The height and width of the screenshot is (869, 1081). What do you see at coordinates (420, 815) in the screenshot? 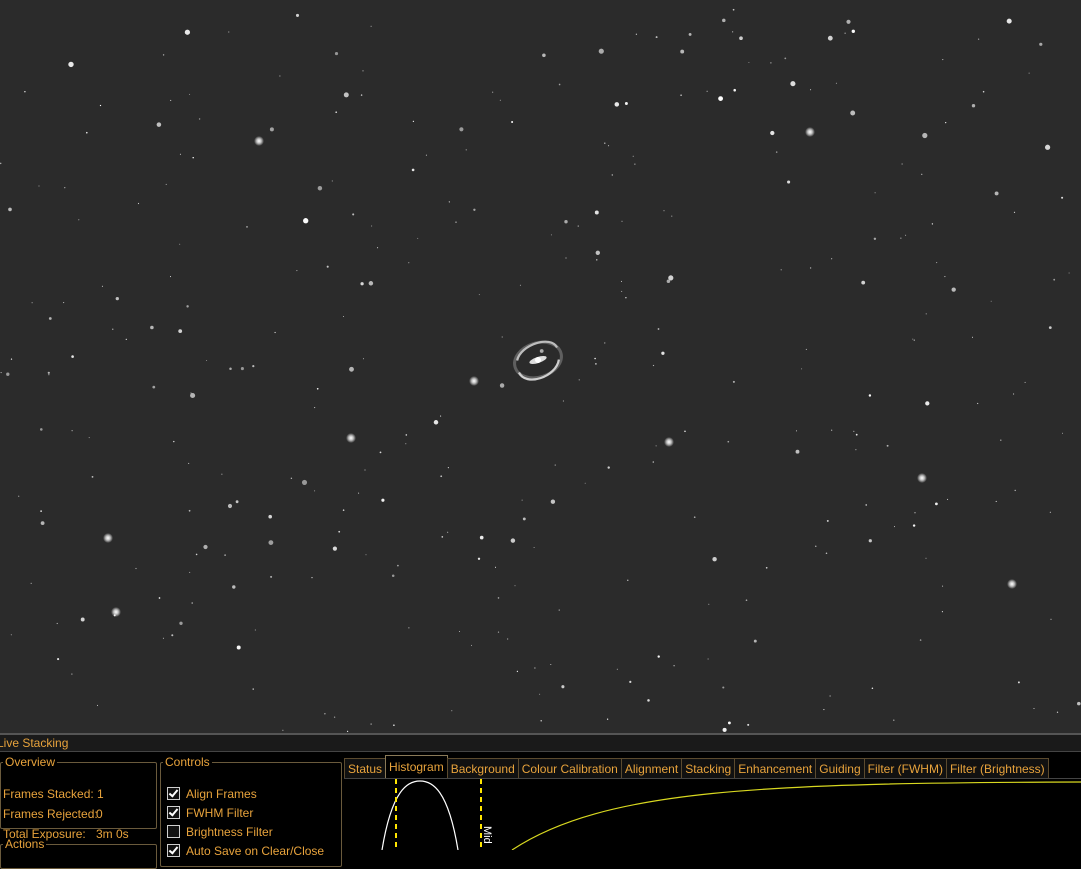
I see `histogram-curve` at bounding box center [420, 815].